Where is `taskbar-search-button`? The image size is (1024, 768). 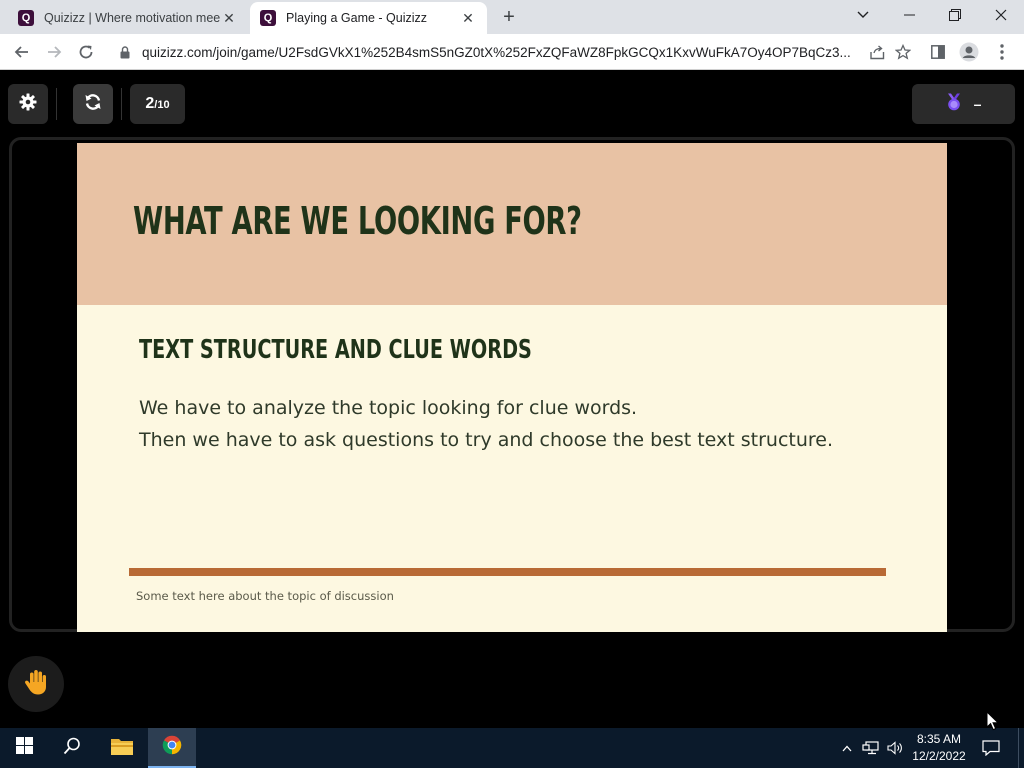 taskbar-search-button is located at coordinates (72, 748).